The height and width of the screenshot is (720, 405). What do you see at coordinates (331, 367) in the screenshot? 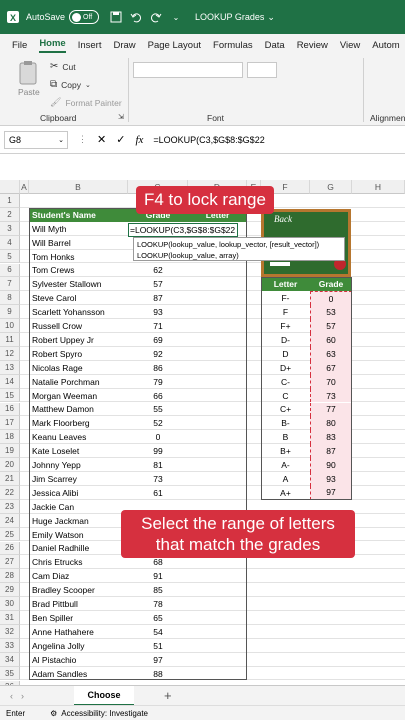
I see `lookup-grade-cell: 67` at bounding box center [331, 367].